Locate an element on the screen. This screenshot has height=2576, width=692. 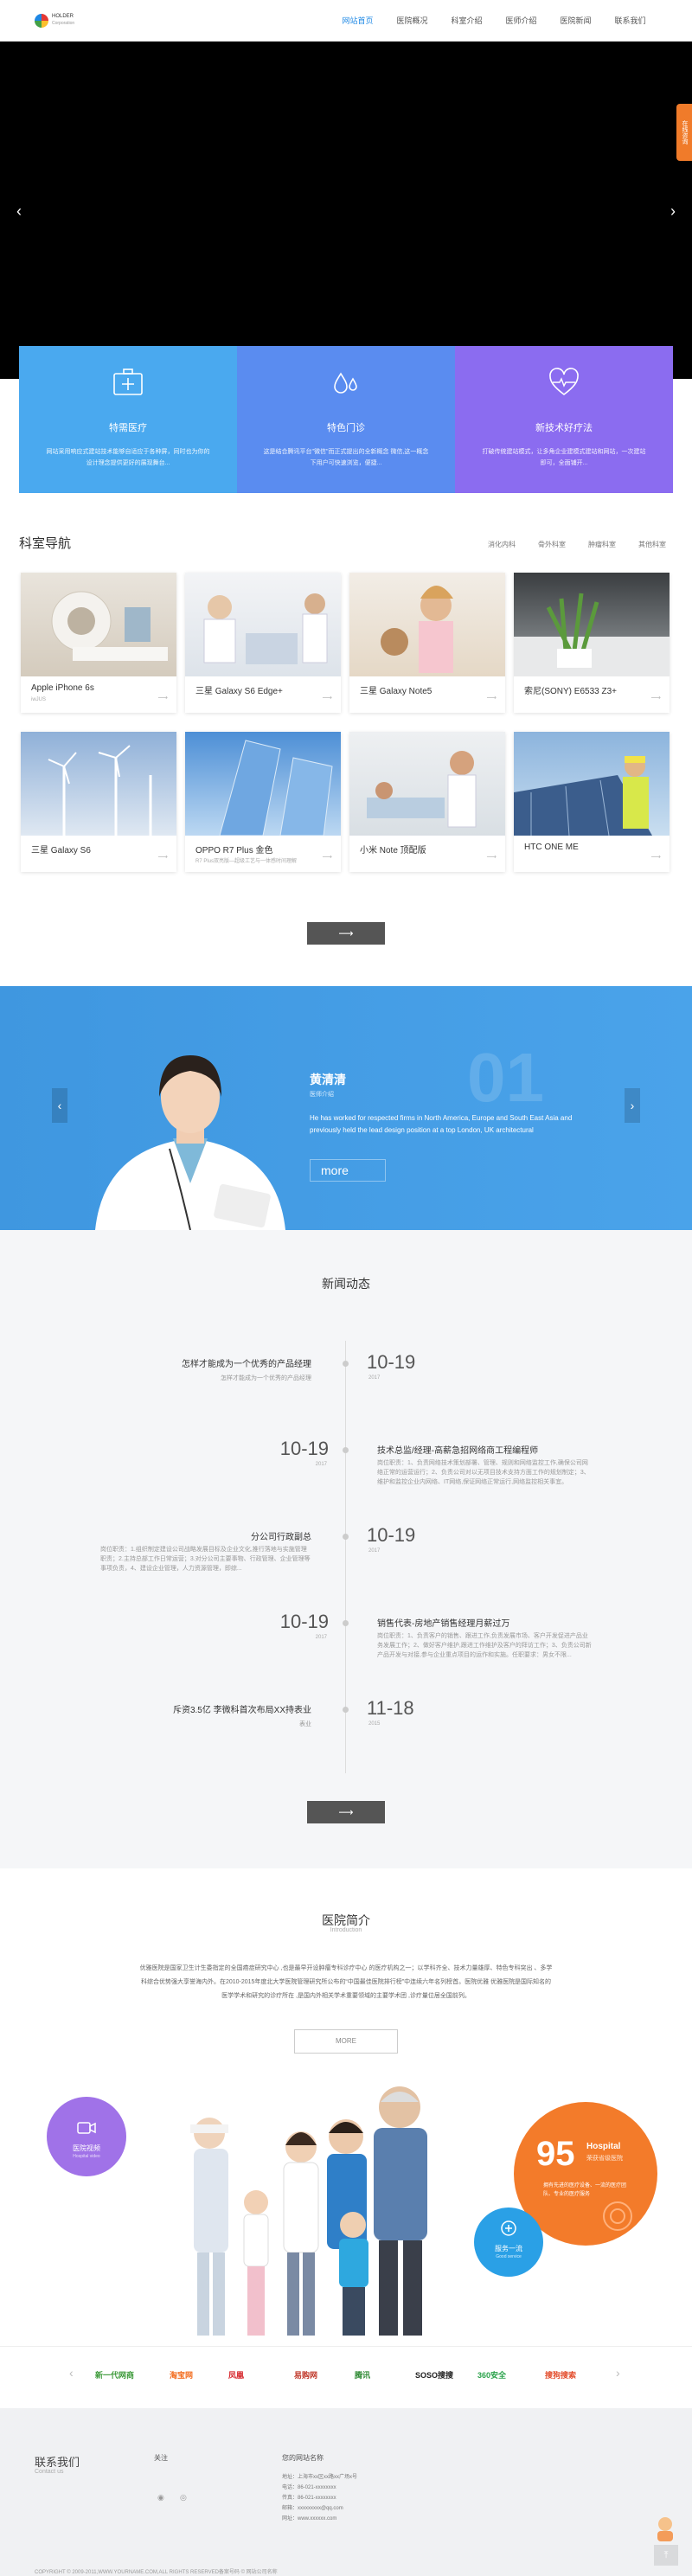
department-card: HTC ONE ME ⟶ is located at coordinates (592, 802).